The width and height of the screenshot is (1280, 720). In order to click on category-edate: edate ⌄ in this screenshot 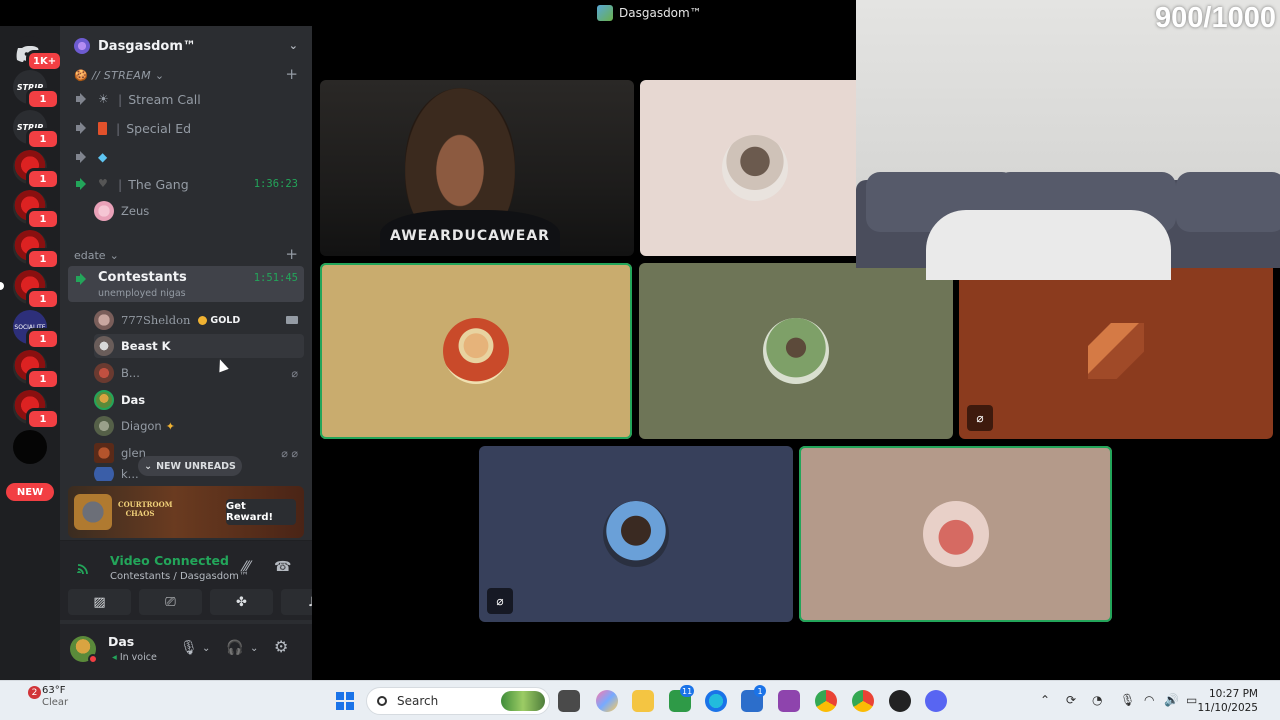, I will do `click(96, 255)`.